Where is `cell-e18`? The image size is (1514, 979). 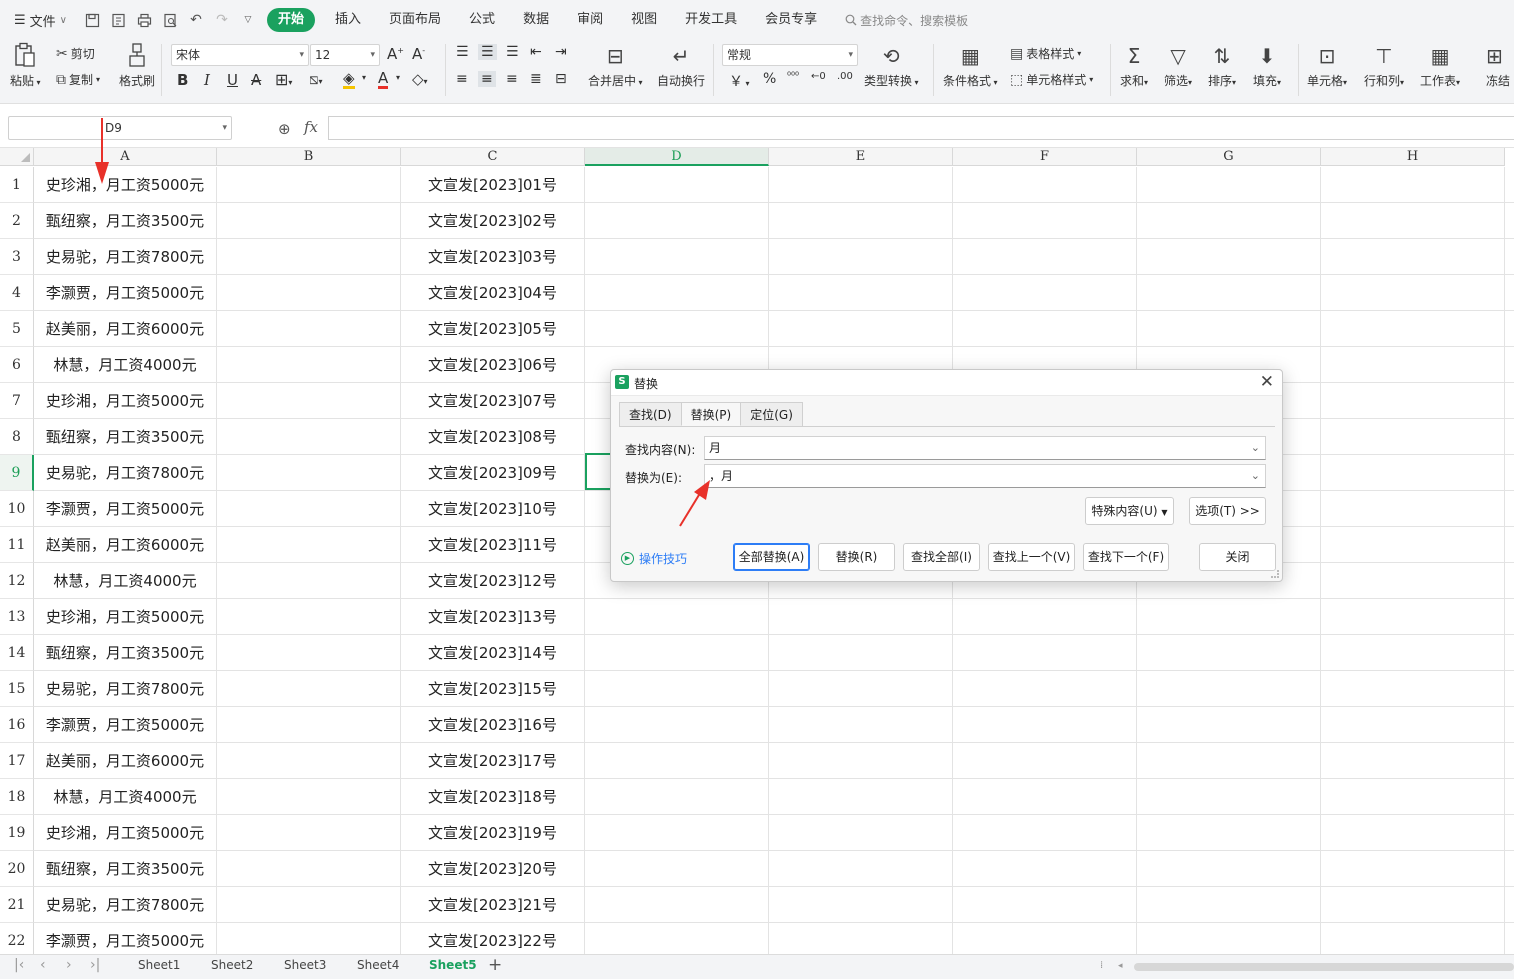
cell-e18 is located at coordinates (861, 797).